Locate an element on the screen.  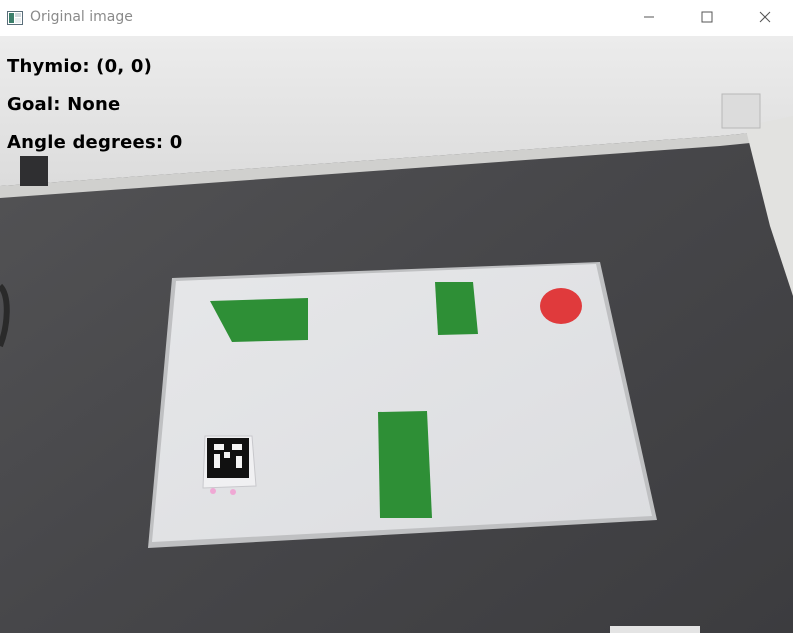
maximize-button is located at coordinates (707, 17).